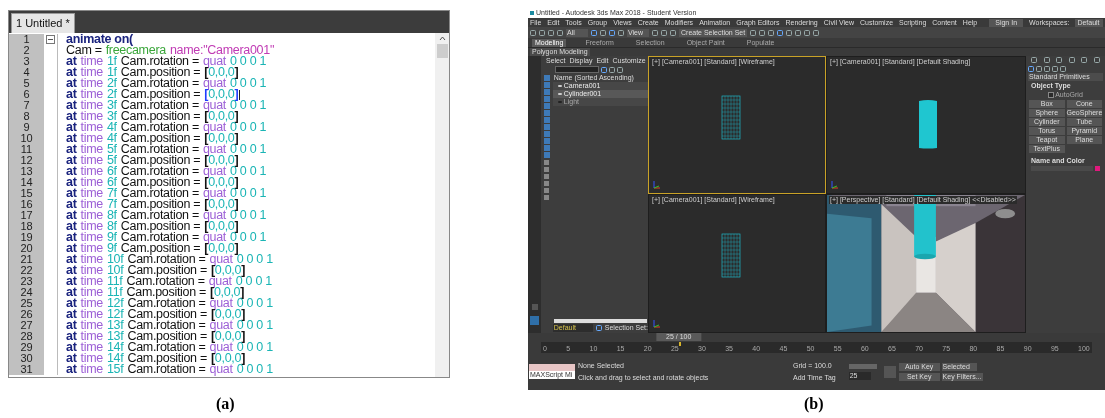 Image resolution: width=1105 pixels, height=418 pixels. What do you see at coordinates (1051, 95) in the screenshot?
I see `checkbox` at bounding box center [1051, 95].